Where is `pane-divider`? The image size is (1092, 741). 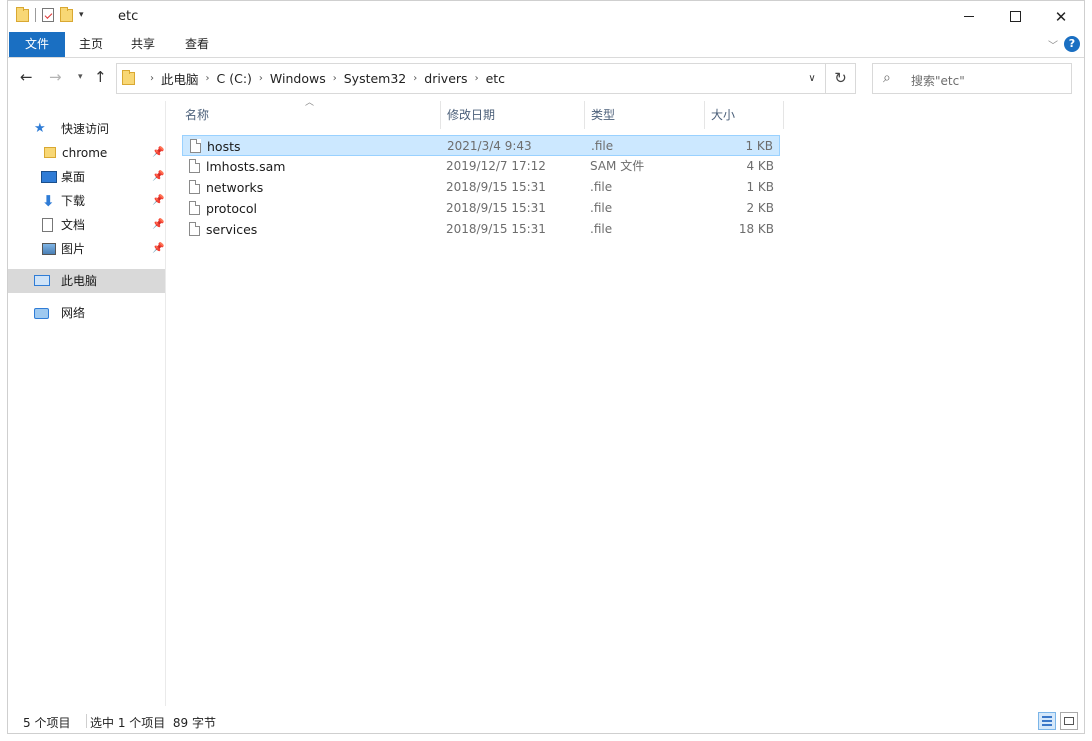 pane-divider is located at coordinates (165, 403).